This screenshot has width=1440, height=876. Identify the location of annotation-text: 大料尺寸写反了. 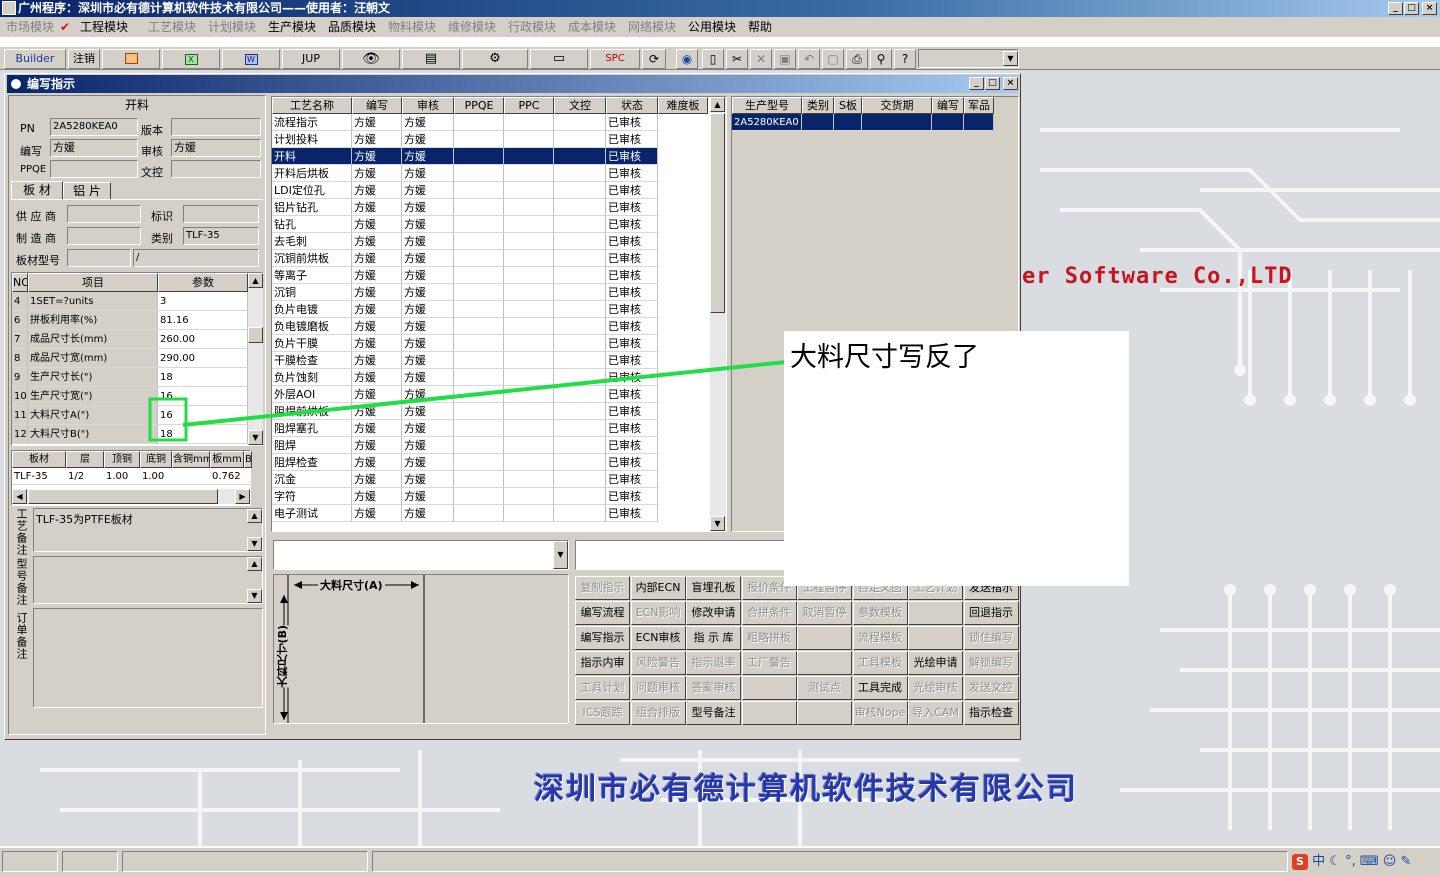
(884, 357).